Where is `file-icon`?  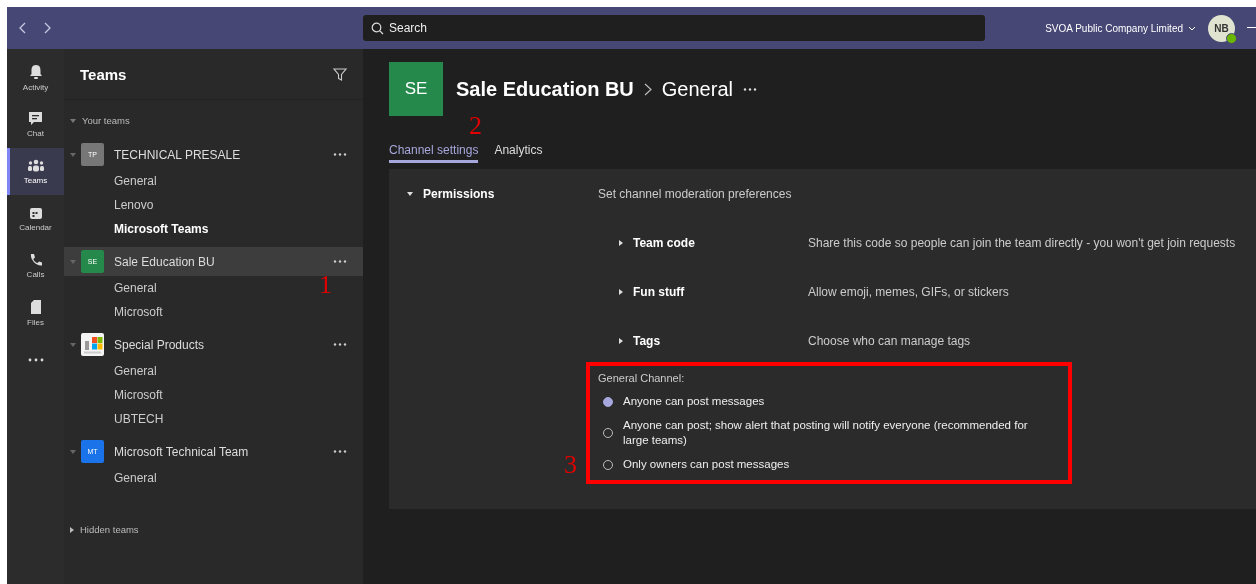 file-icon is located at coordinates (35, 306).